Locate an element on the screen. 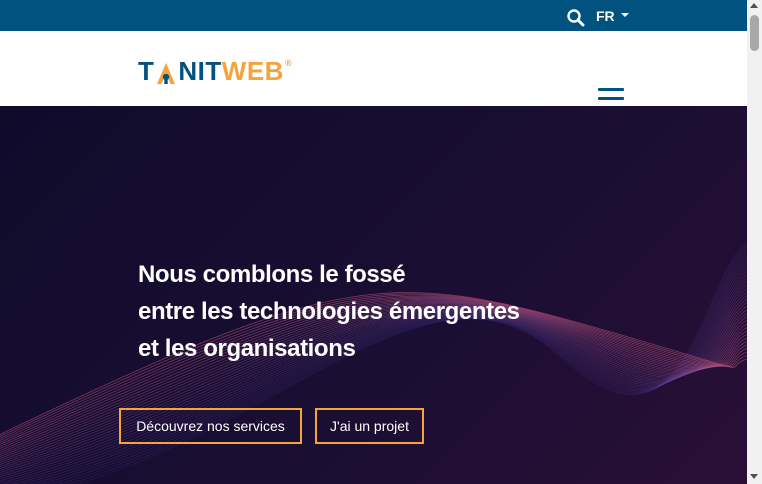 The image size is (762, 484). scrollbar-thumb is located at coordinates (754, 33).